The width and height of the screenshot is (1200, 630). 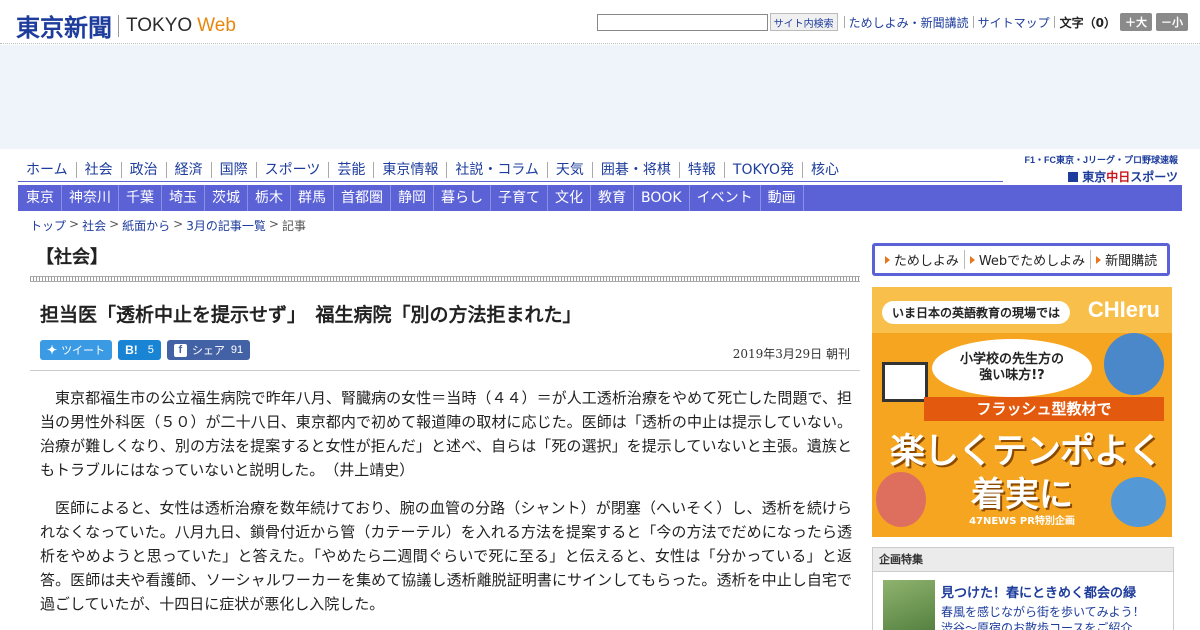 I want to click on region-item-parenting: 子育て, so click(x=519, y=198).